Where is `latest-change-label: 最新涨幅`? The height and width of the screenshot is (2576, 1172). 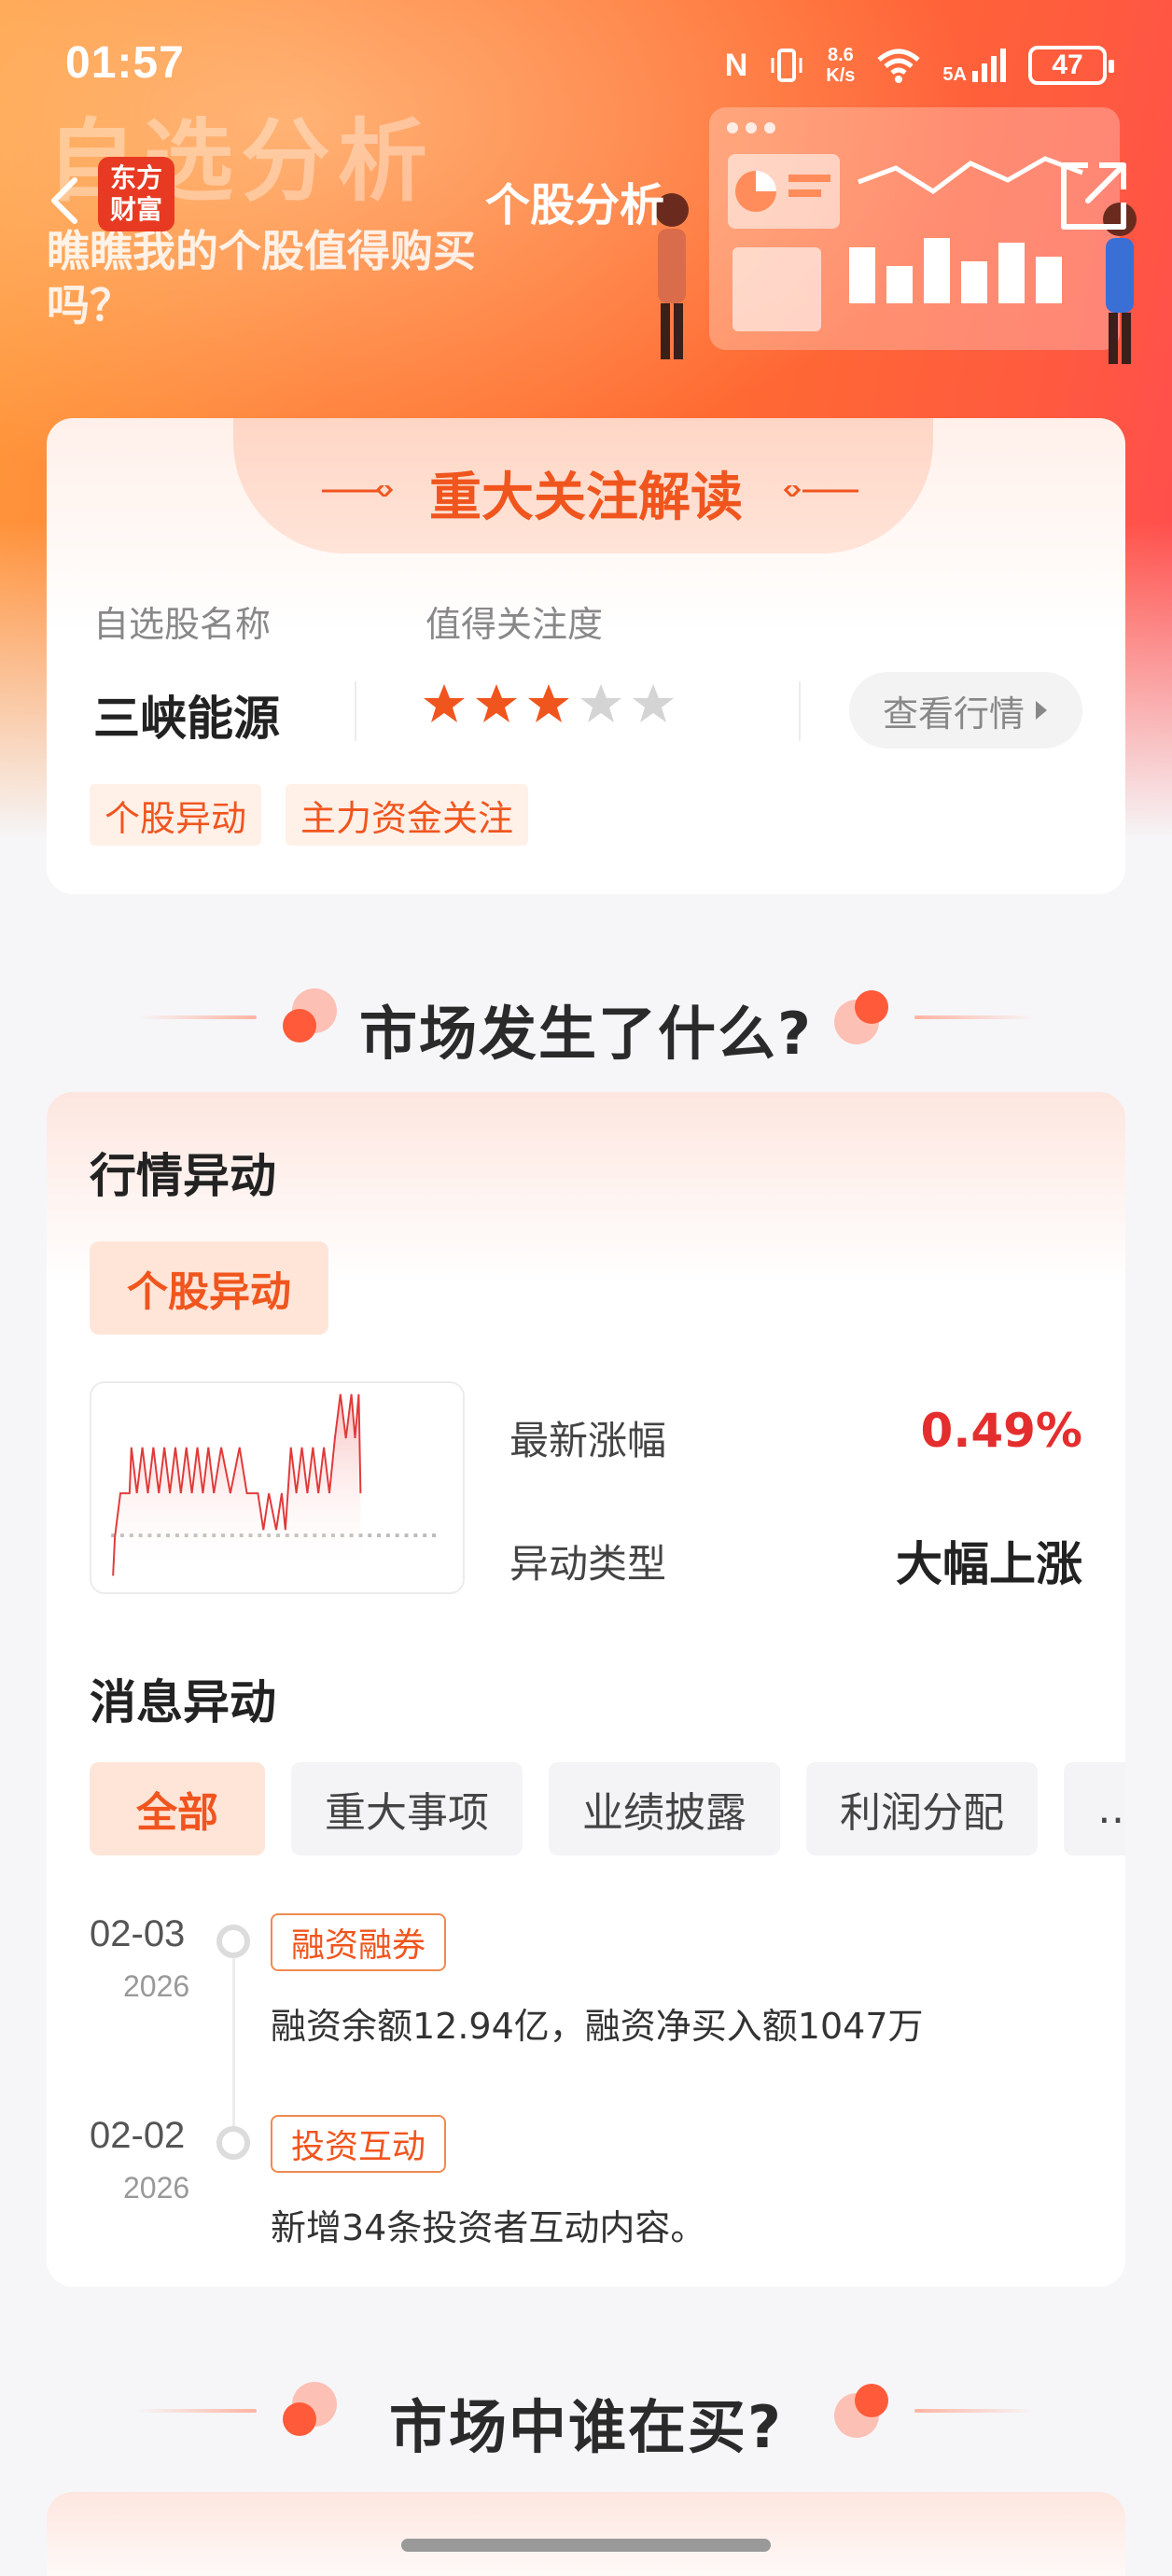 latest-change-label: 最新涨幅 is located at coordinates (588, 1440).